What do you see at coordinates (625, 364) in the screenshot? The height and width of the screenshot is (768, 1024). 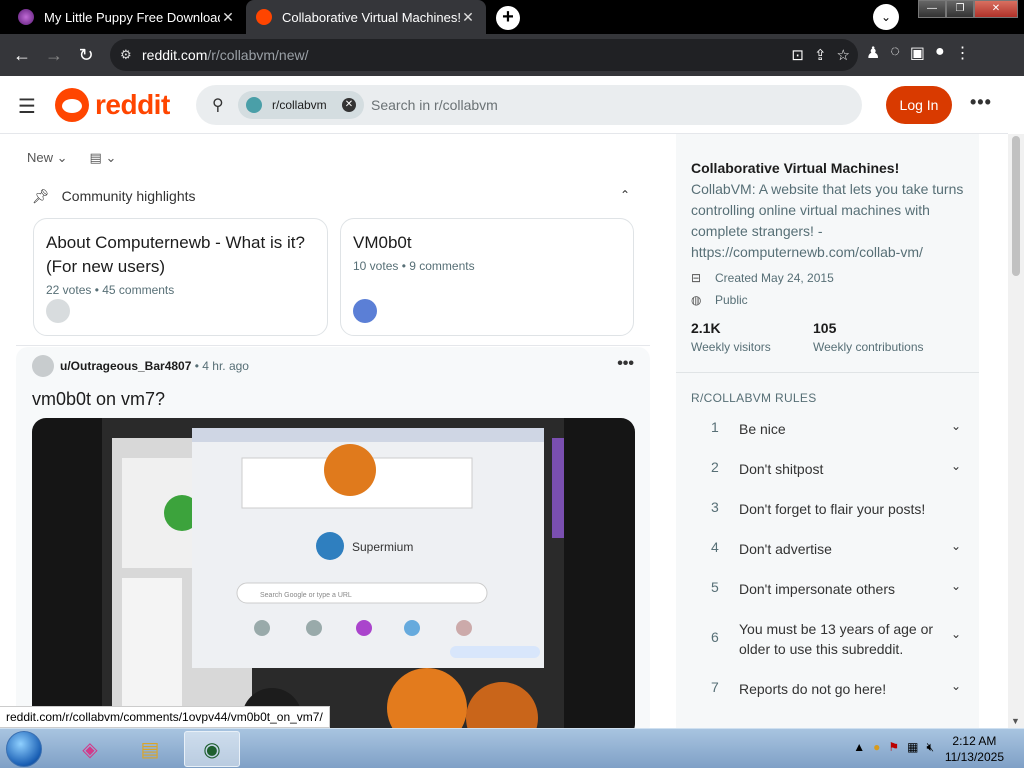 I see `post-options-icon: •••` at bounding box center [625, 364].